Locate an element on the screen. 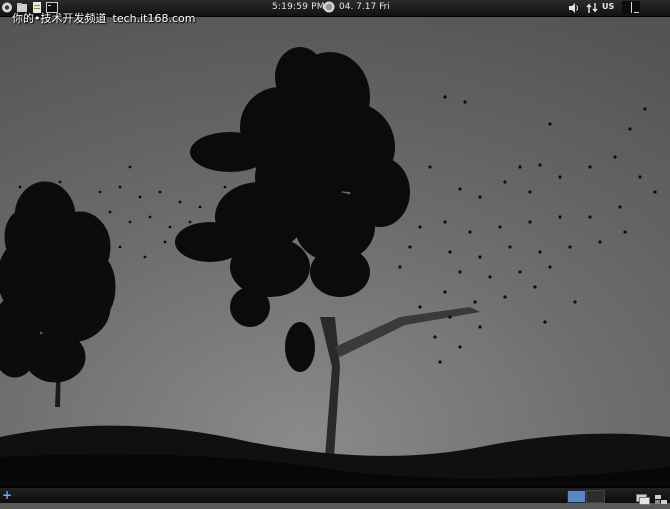  date: 04. 7.17 Fri is located at coordinates (364, 7).